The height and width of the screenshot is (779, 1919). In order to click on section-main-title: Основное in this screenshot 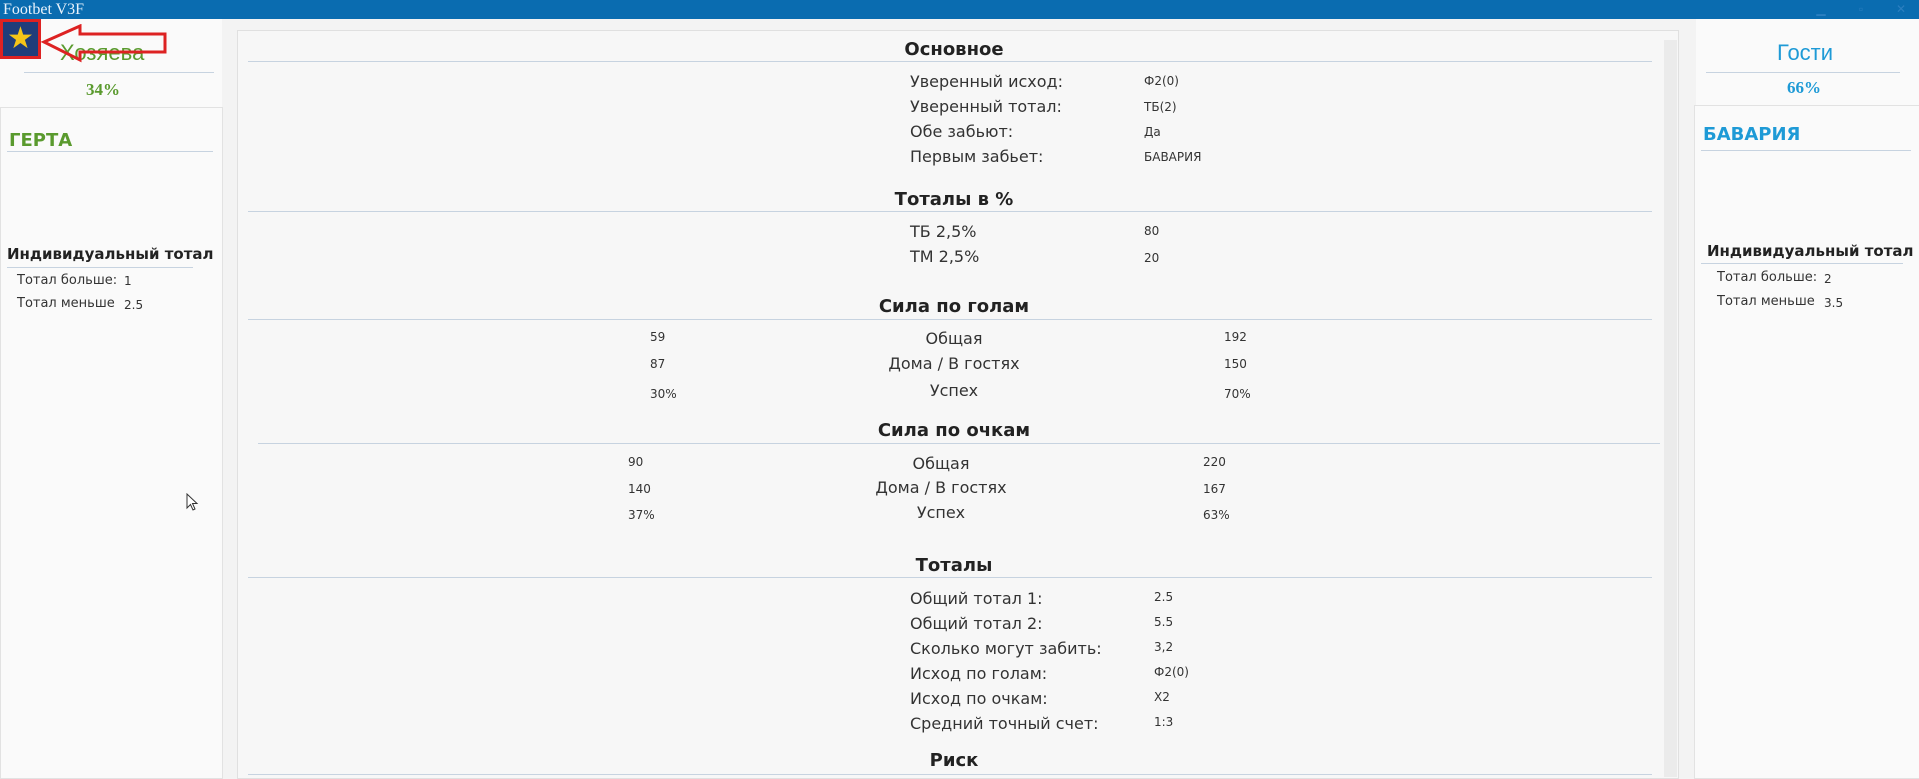, I will do `click(954, 49)`.